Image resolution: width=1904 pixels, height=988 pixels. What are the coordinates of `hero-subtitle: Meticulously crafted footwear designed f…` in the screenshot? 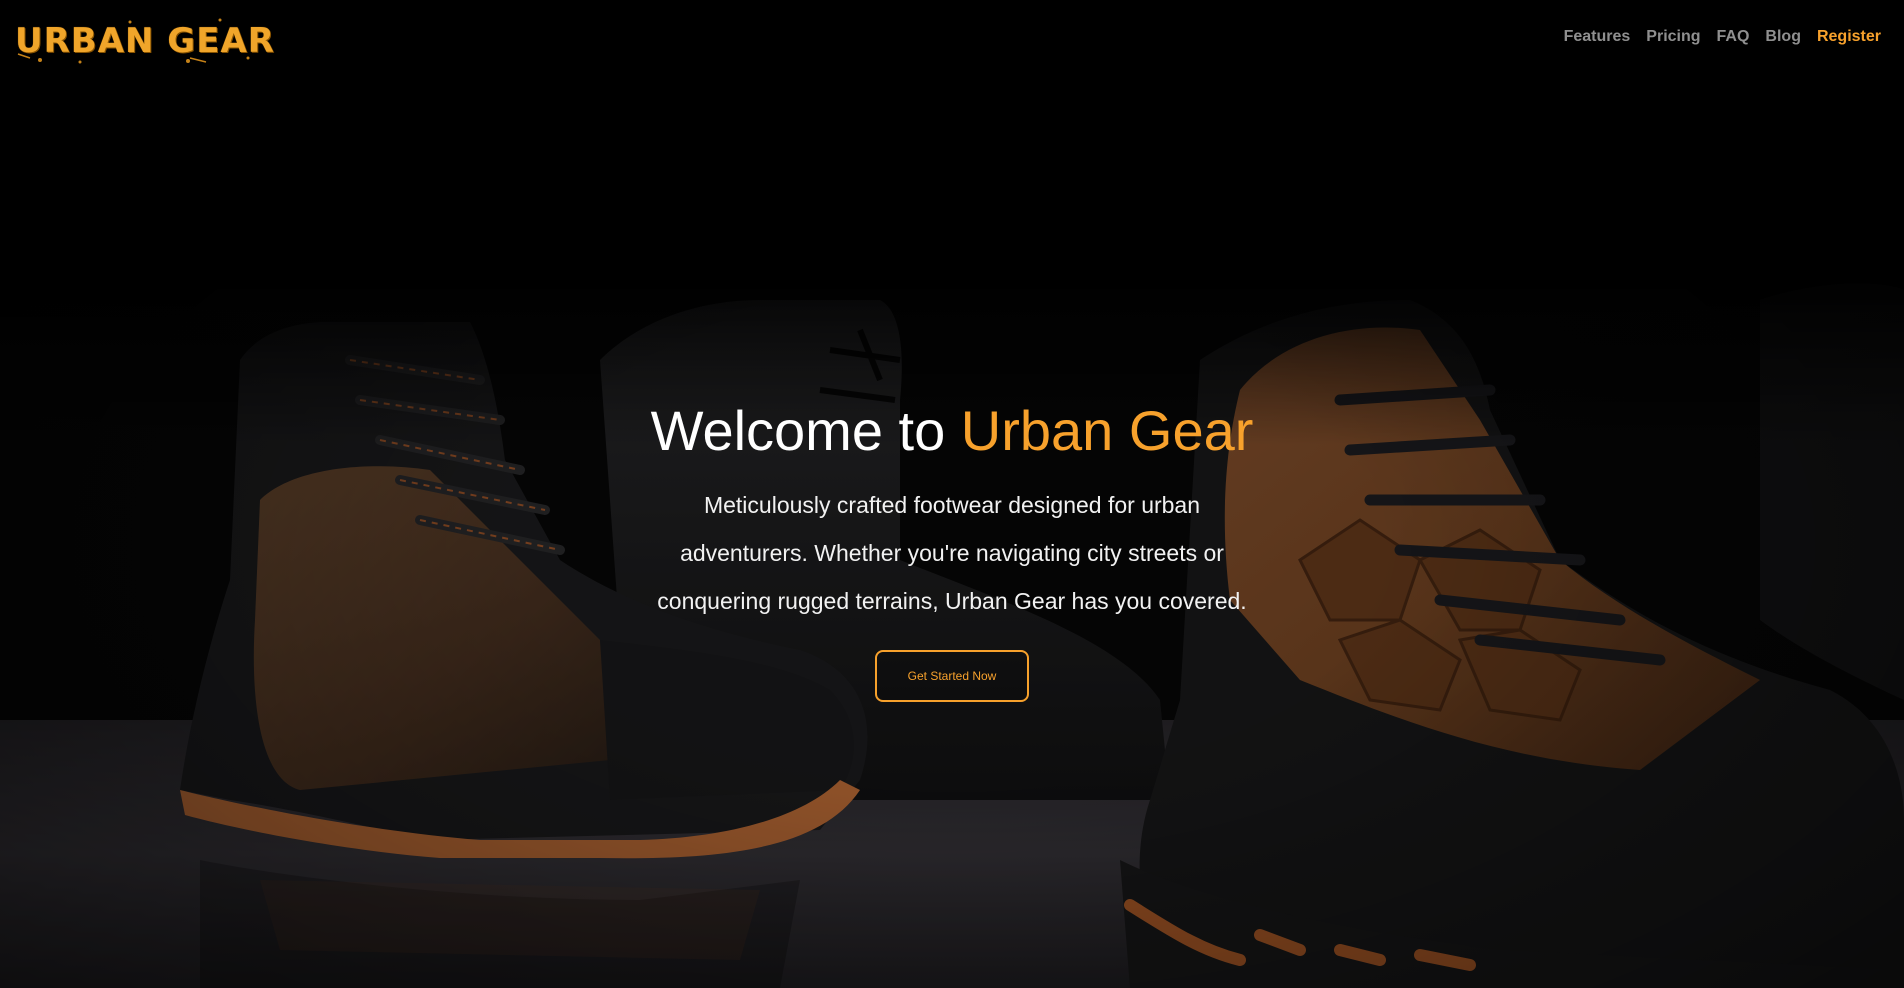 It's located at (952, 553).